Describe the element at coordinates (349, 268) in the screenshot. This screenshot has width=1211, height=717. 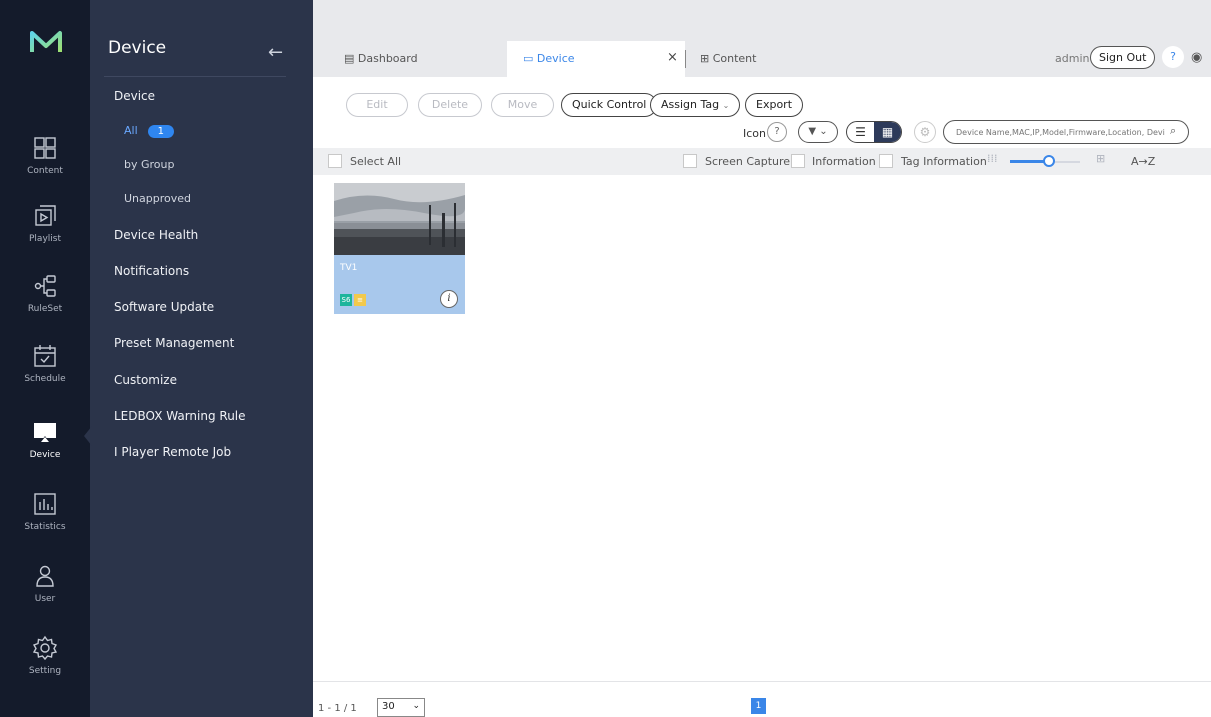
I see `device-name: TV1` at that location.